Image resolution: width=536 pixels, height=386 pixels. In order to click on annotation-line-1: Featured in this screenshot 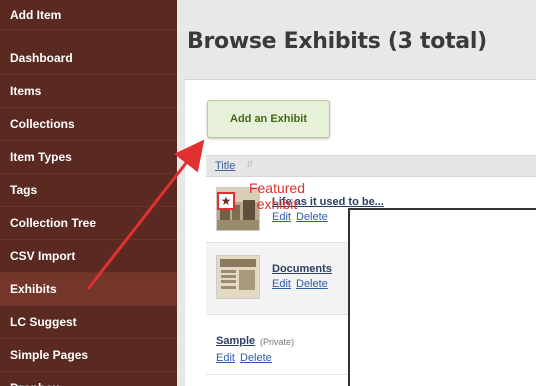, I will do `click(277, 188)`.